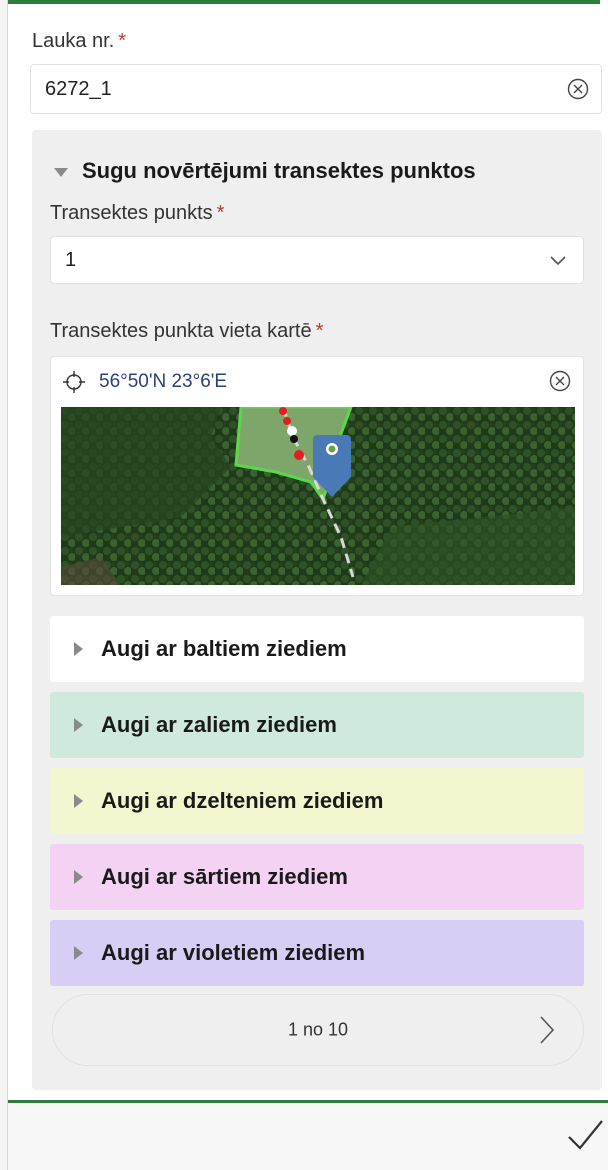 The height and width of the screenshot is (1170, 608). I want to click on transektes-punkts-label-text: Transektes punkts, so click(131, 213).